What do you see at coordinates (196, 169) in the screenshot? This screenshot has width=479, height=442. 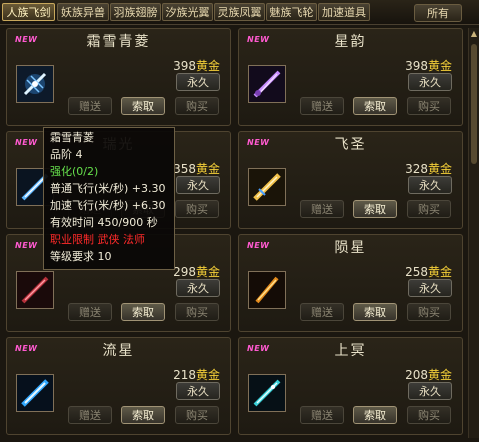 I see `price: 358黄金` at bounding box center [196, 169].